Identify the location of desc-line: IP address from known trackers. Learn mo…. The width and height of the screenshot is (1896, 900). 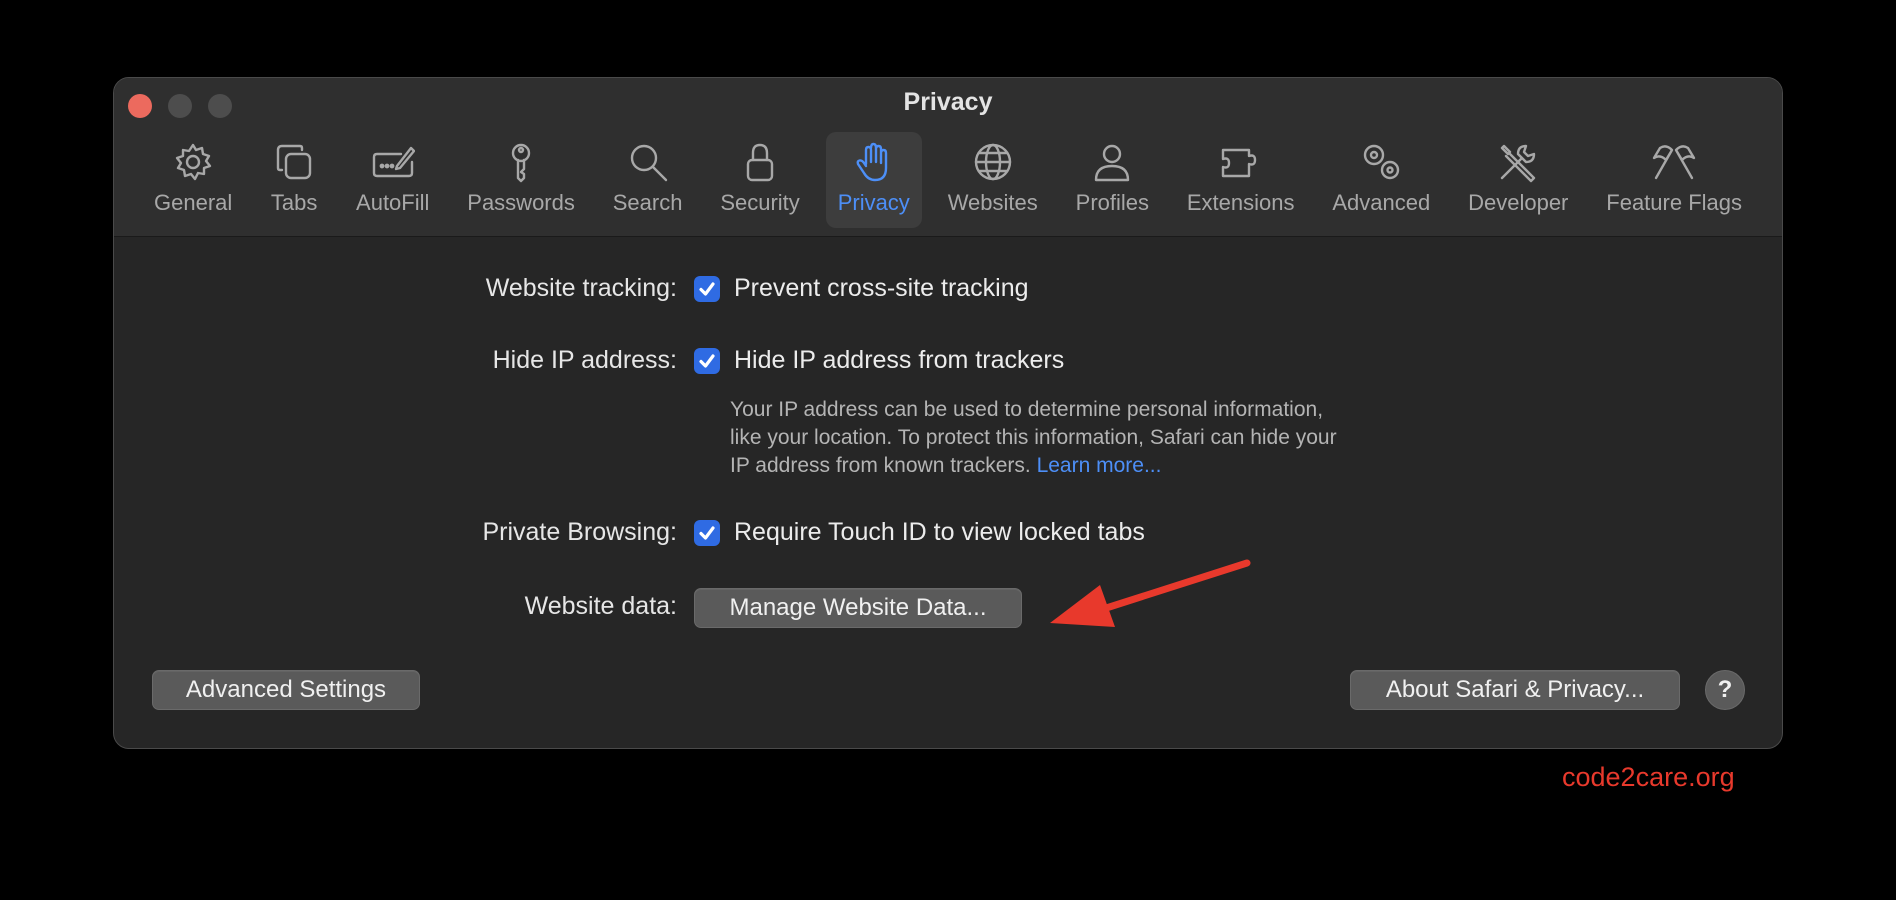
(1090, 466).